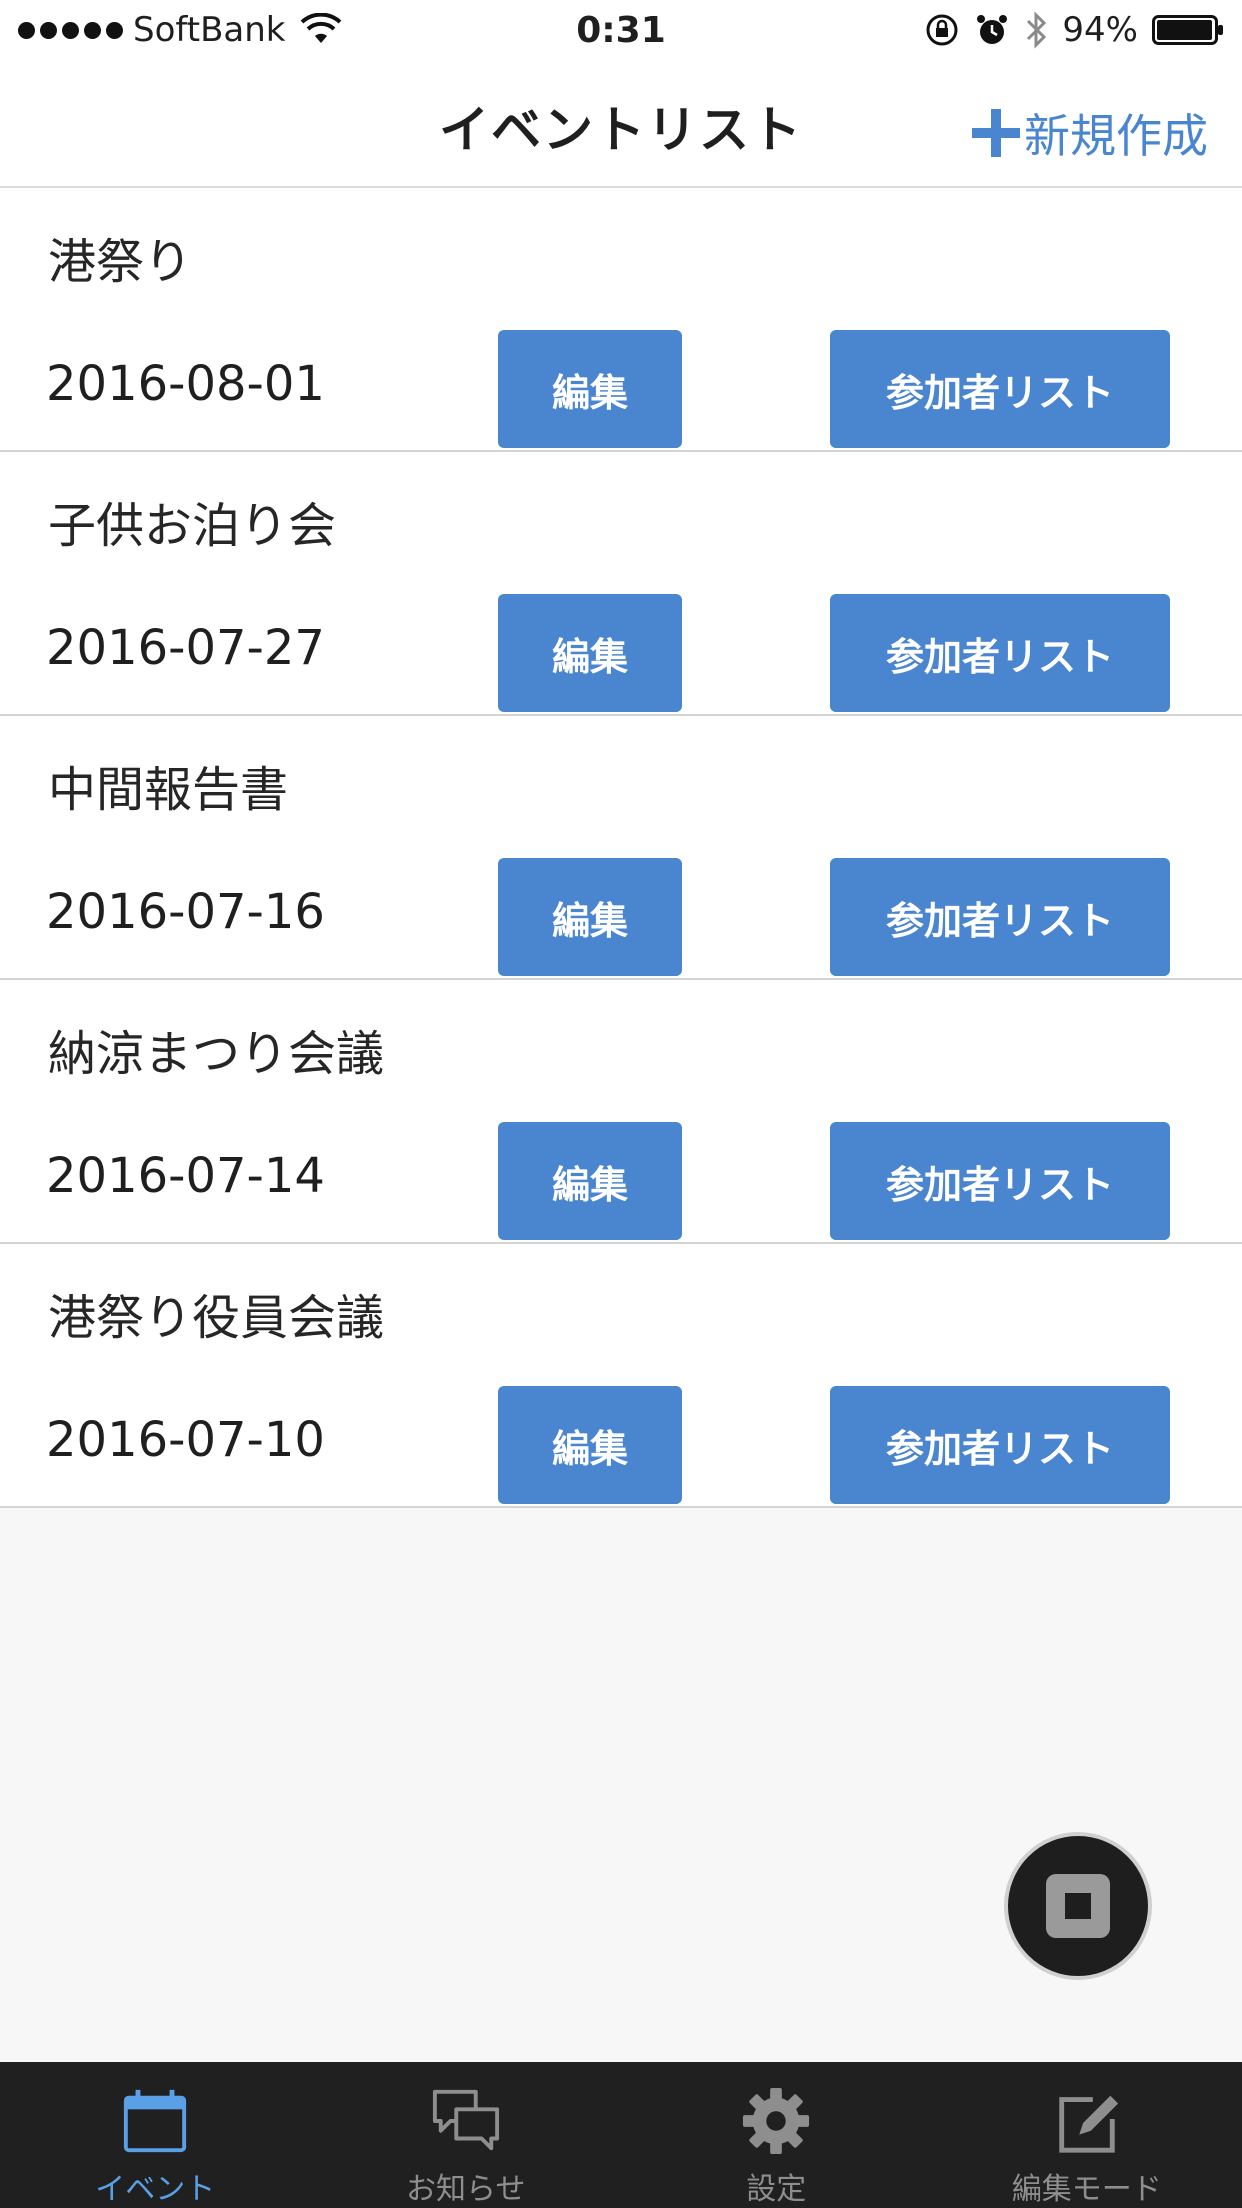  Describe the element at coordinates (185, 1440) in the screenshot. I see `event-date: 2016-07-10` at that location.